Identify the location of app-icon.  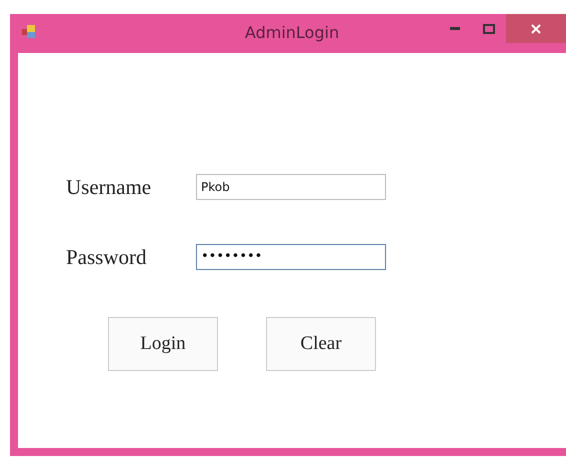
(29, 32).